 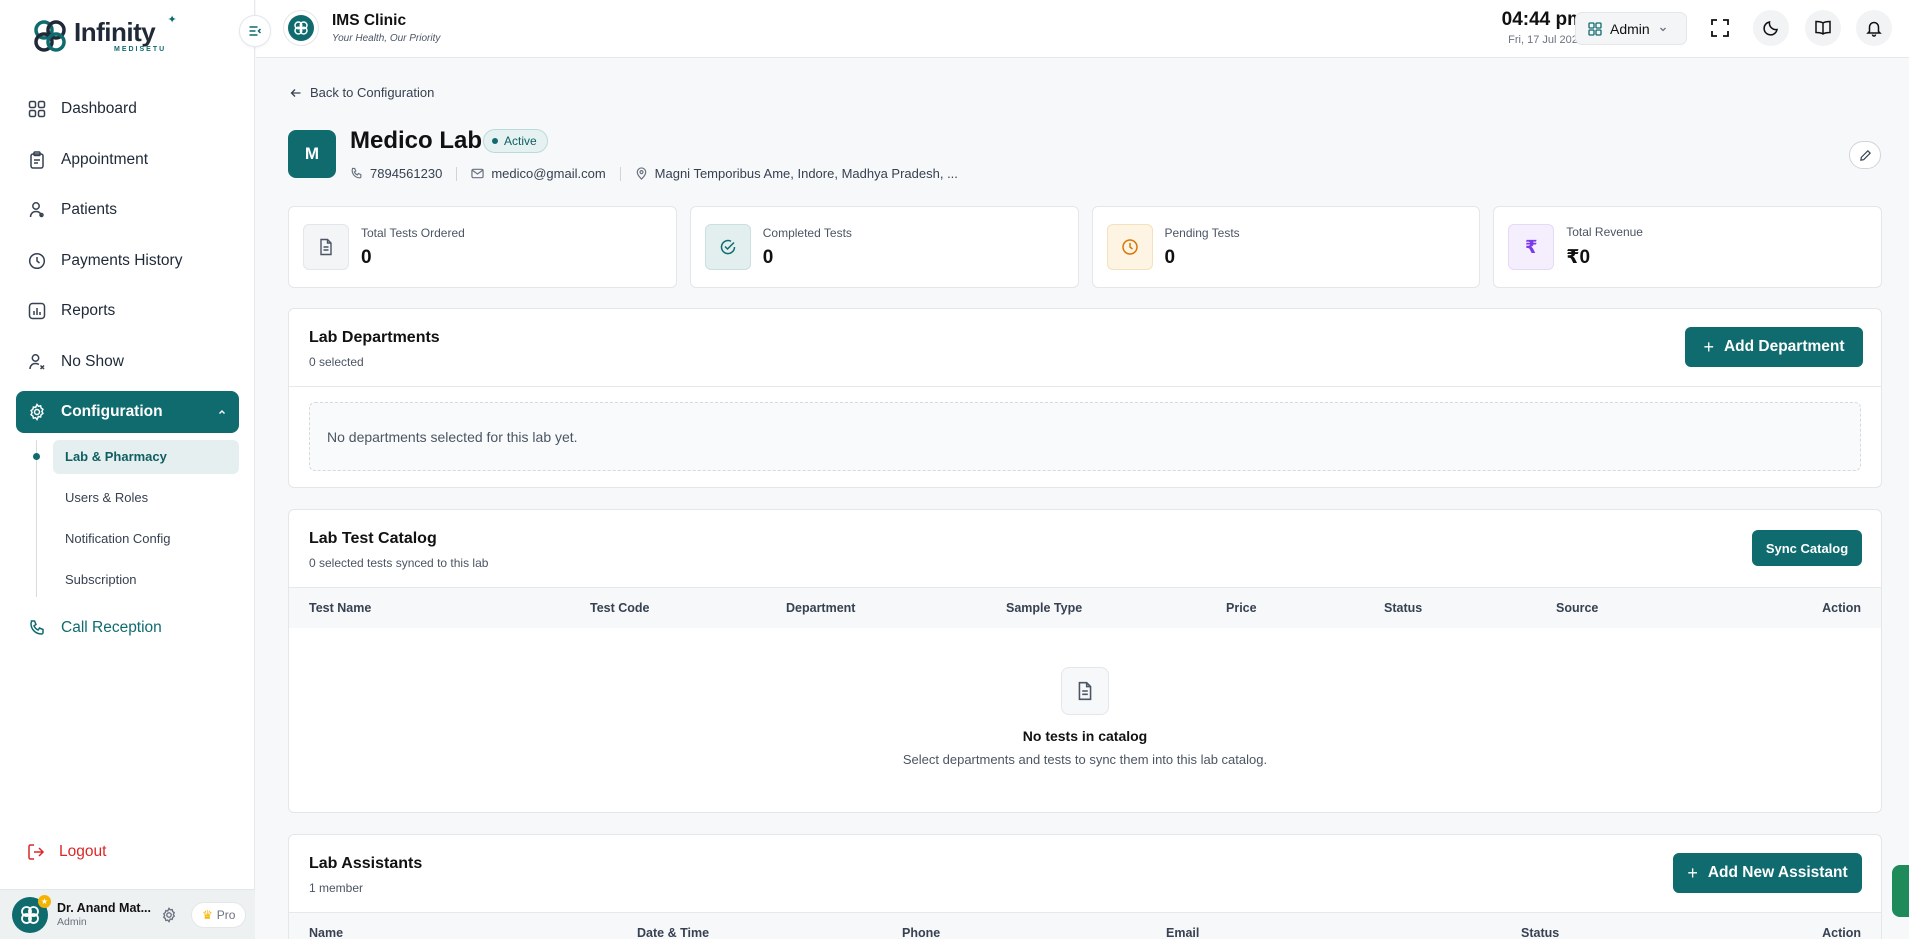 What do you see at coordinates (146, 580) in the screenshot?
I see `subnav-item-subscription: Subscription` at bounding box center [146, 580].